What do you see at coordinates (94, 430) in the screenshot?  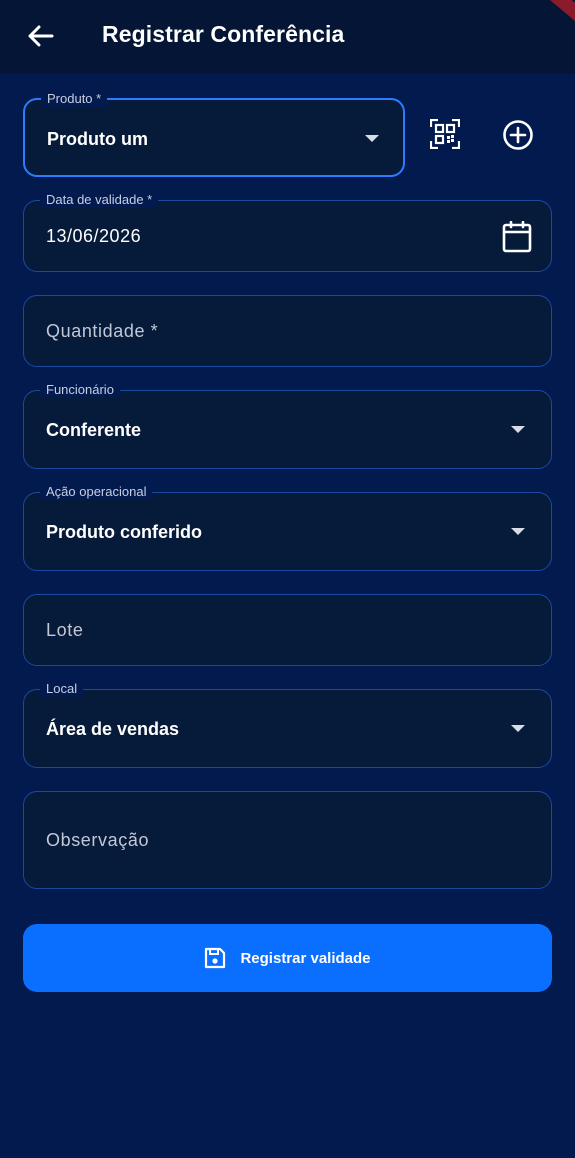 I see `funcionario-value: Conferente` at bounding box center [94, 430].